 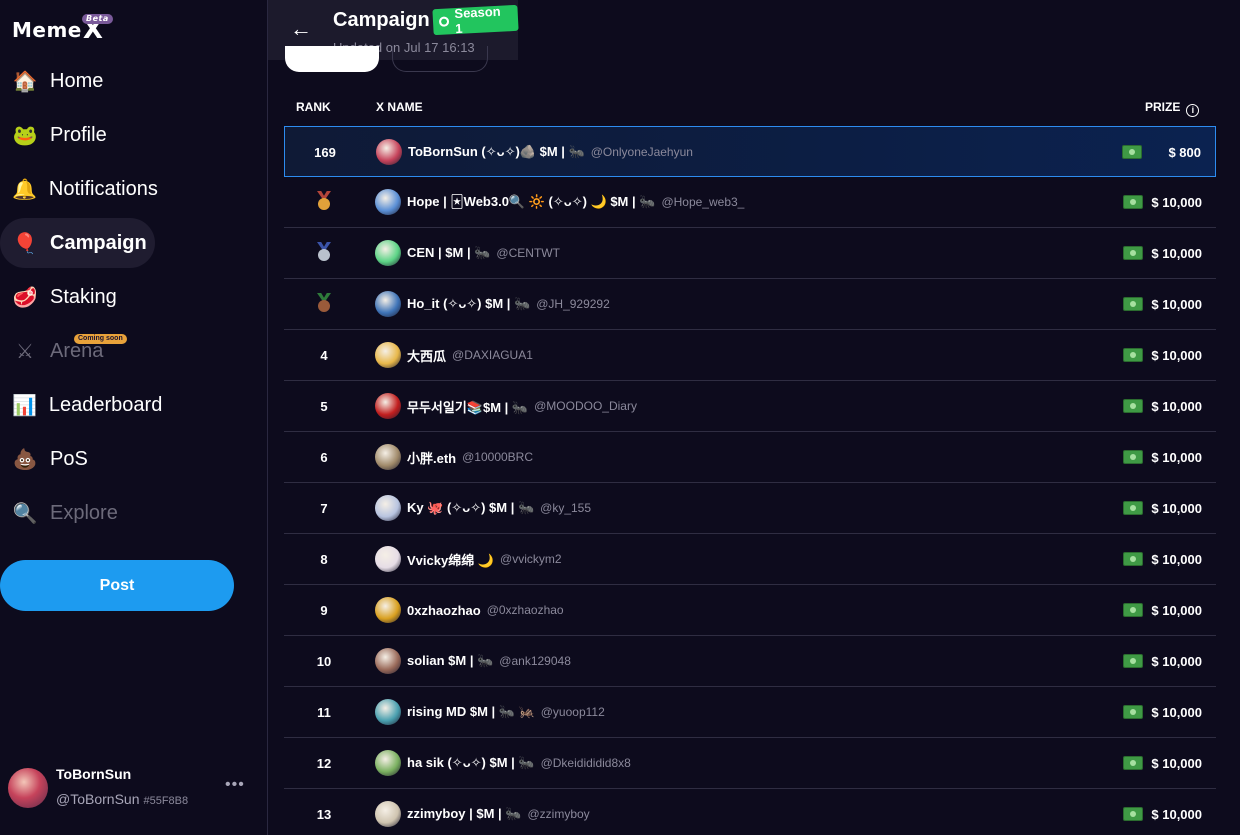 I want to click on display-name: 大西瓜, so click(x=427, y=356).